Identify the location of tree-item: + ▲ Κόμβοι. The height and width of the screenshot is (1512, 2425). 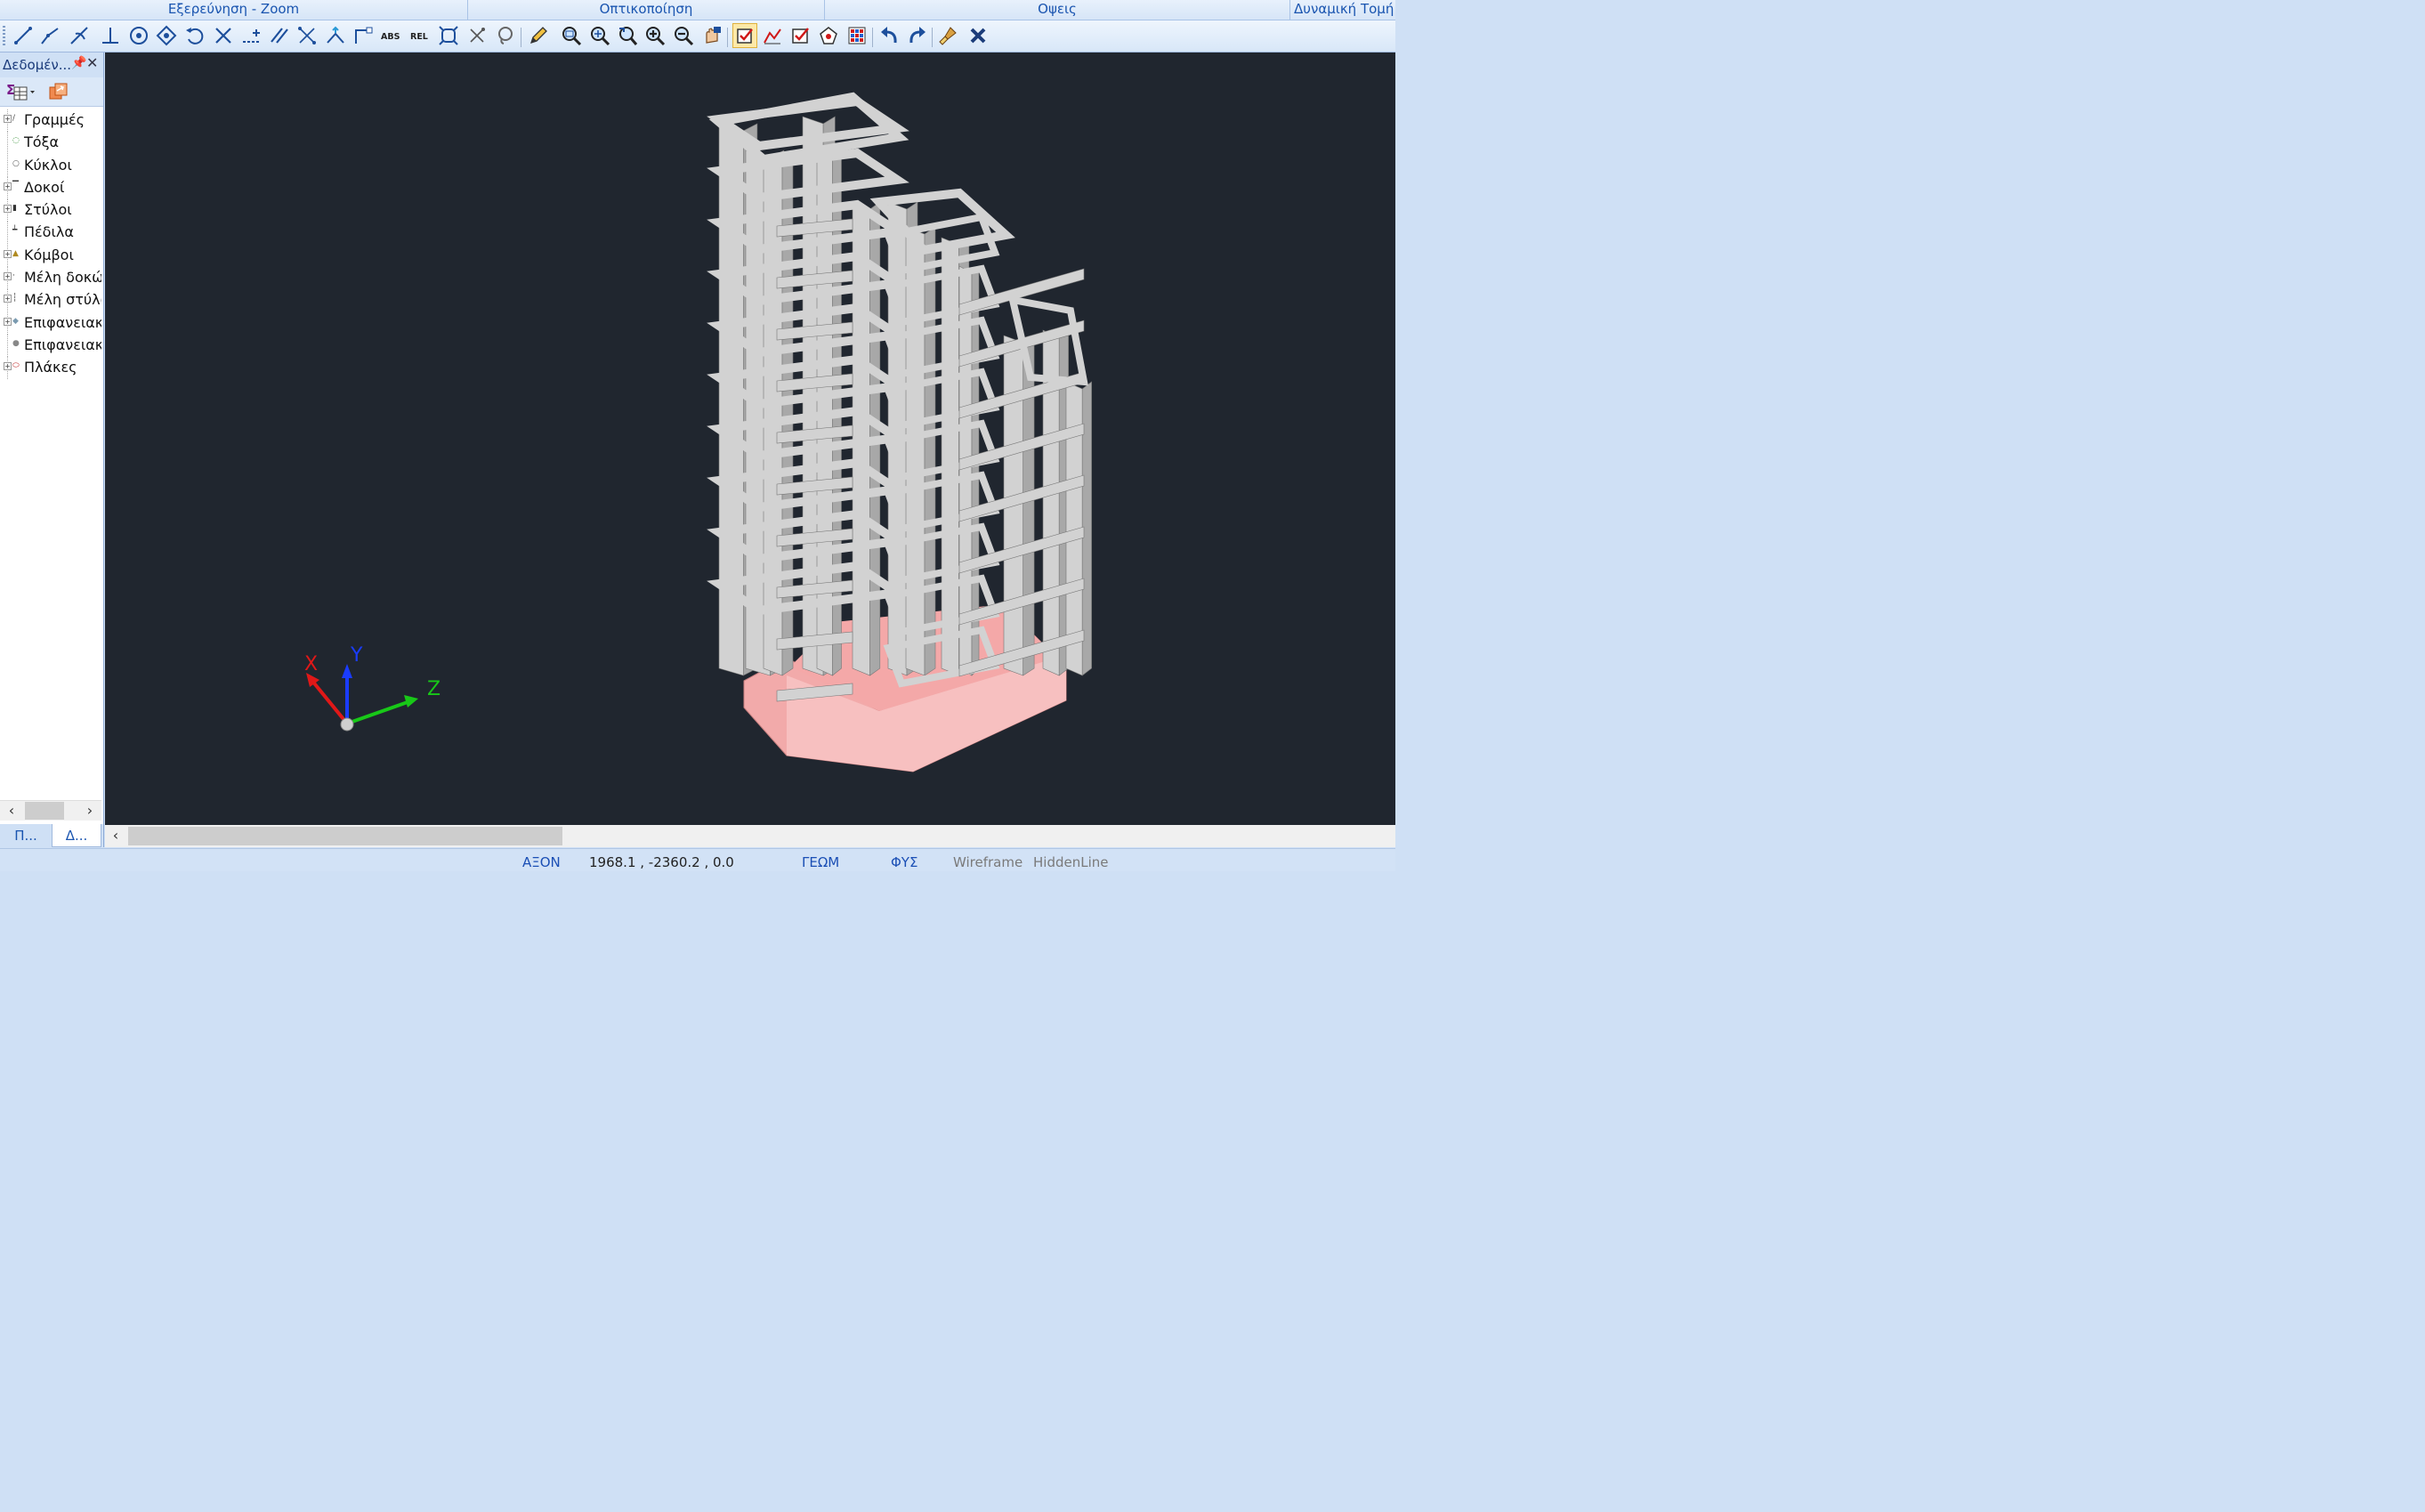
(50, 255).